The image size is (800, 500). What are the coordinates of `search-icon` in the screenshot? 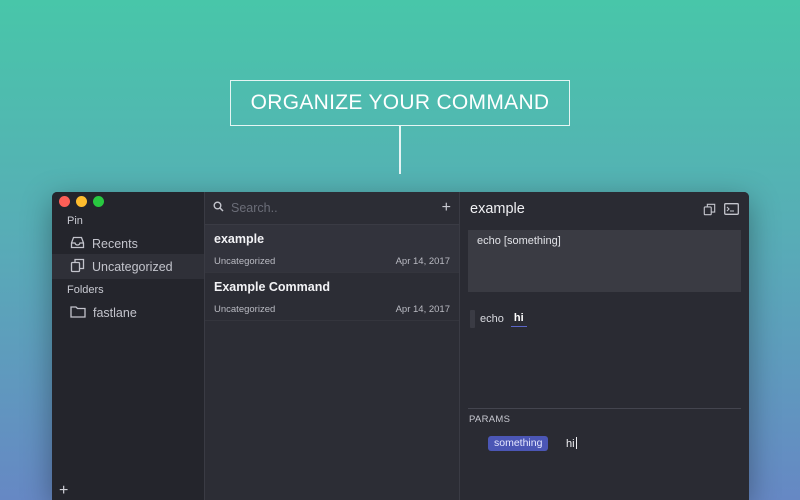 It's located at (218, 208).